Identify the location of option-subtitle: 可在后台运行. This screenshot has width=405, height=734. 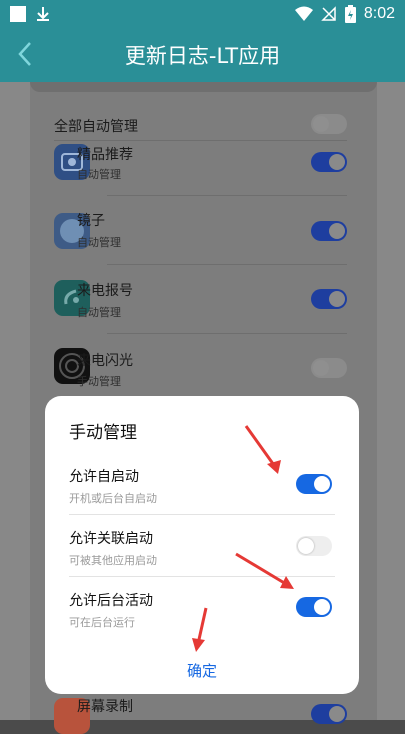
(102, 622).